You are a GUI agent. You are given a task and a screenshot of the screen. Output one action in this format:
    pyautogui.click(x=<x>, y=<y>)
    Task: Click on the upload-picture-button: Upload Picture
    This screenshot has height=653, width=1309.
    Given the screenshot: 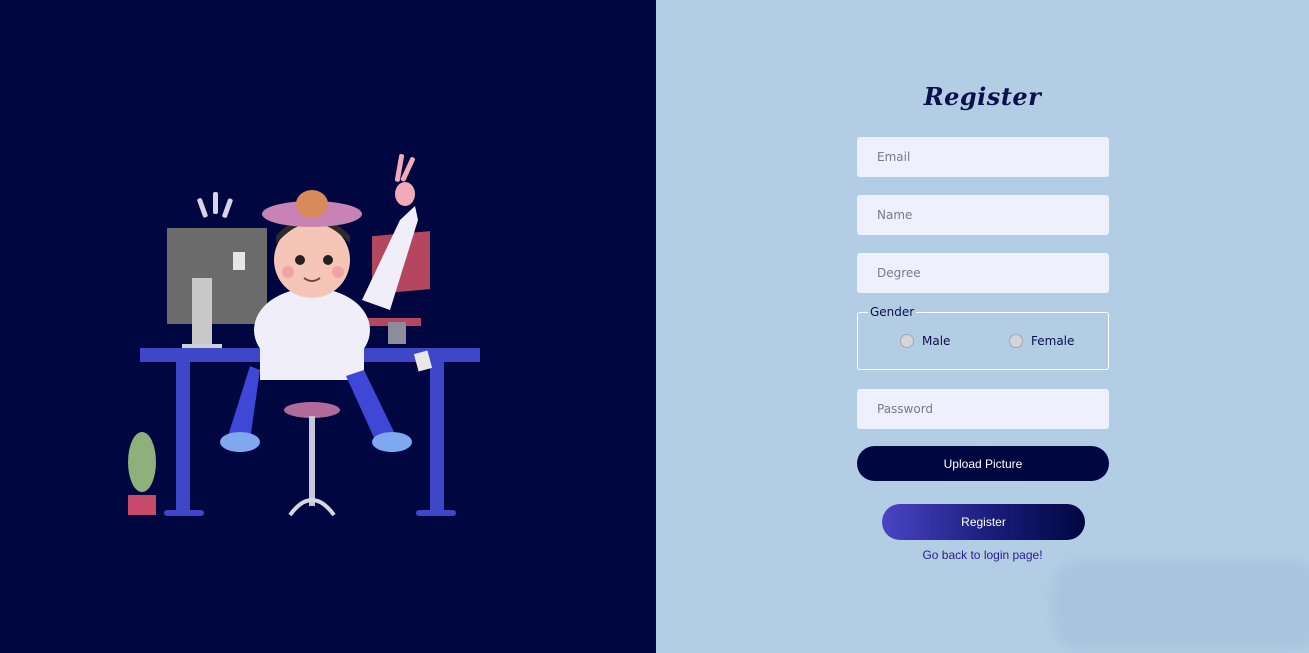 What is the action you would take?
    pyautogui.click(x=983, y=463)
    